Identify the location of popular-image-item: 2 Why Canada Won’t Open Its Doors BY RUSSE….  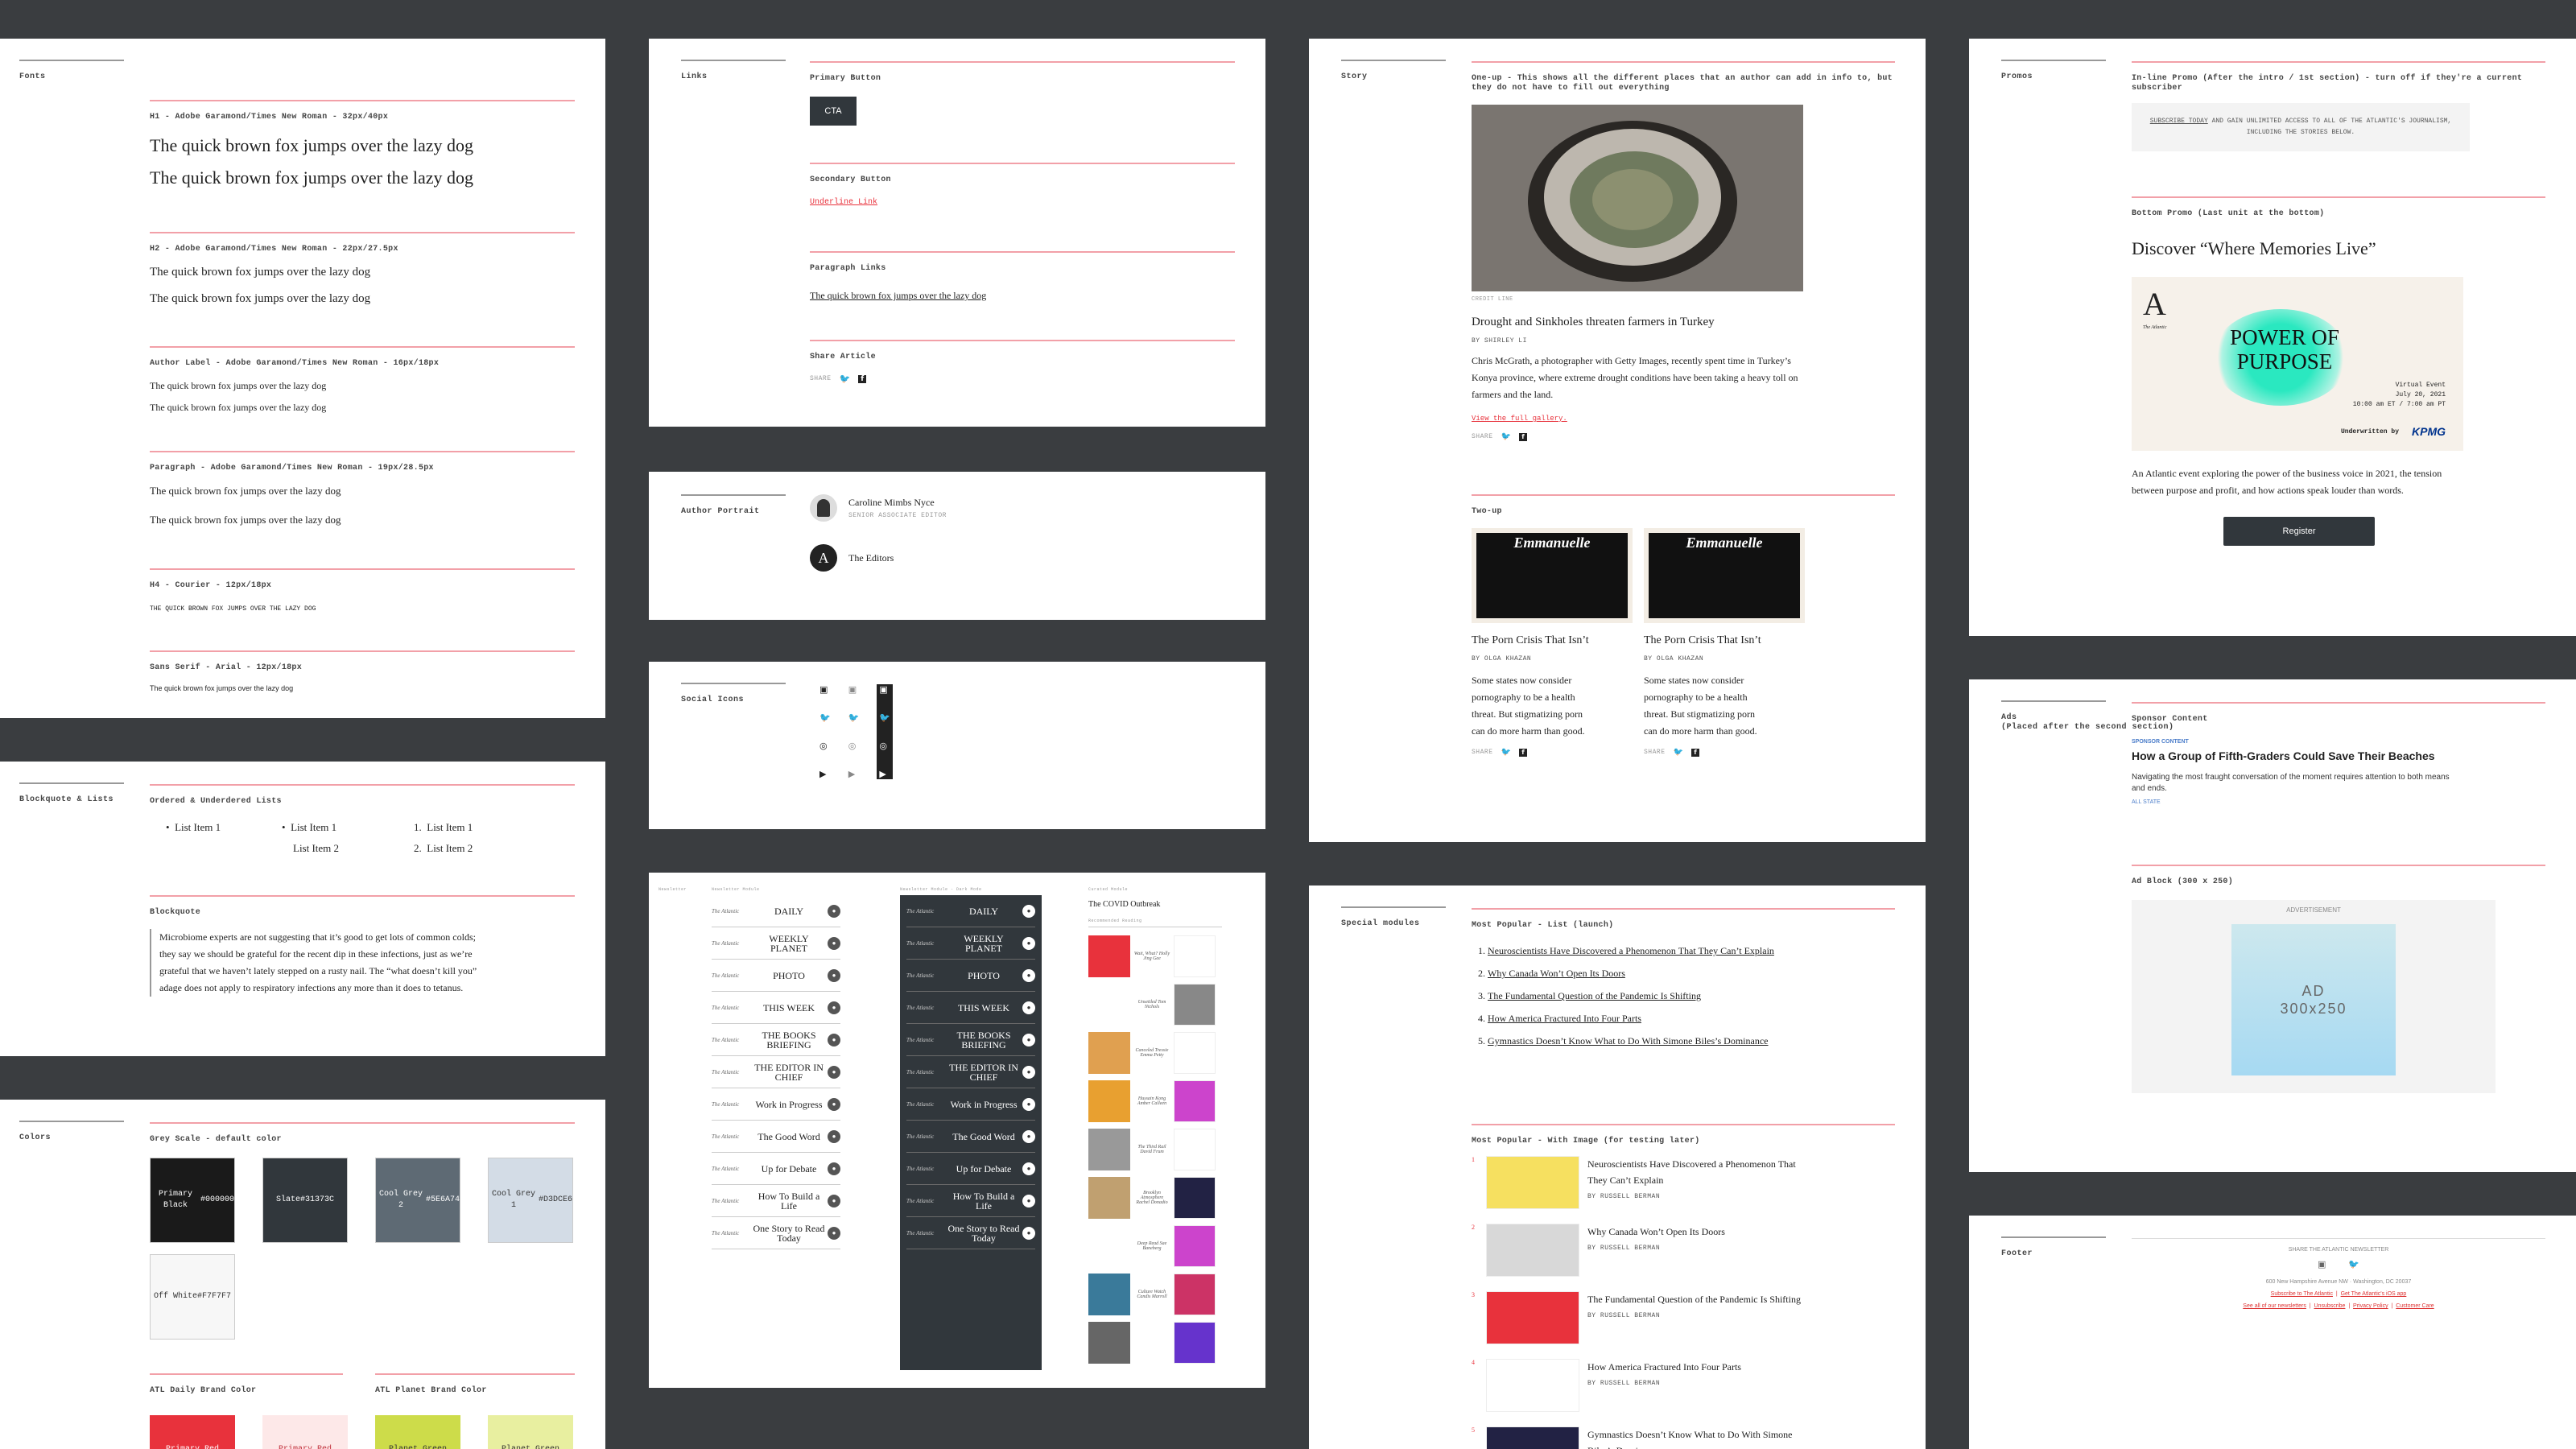
(1684, 1257).